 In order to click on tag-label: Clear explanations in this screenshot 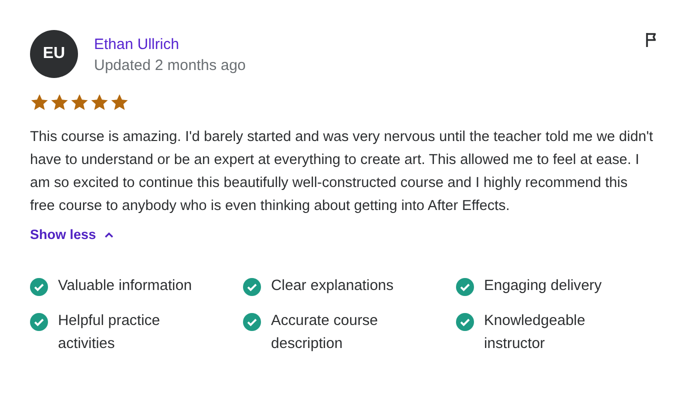, I will do `click(333, 286)`.